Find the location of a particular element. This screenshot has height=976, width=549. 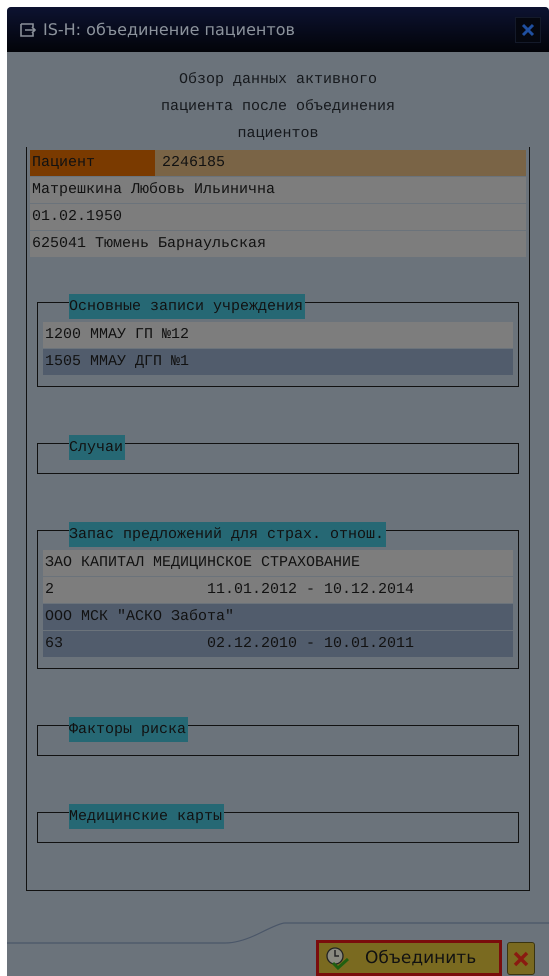

group-title: Факторы риска is located at coordinates (128, 729).